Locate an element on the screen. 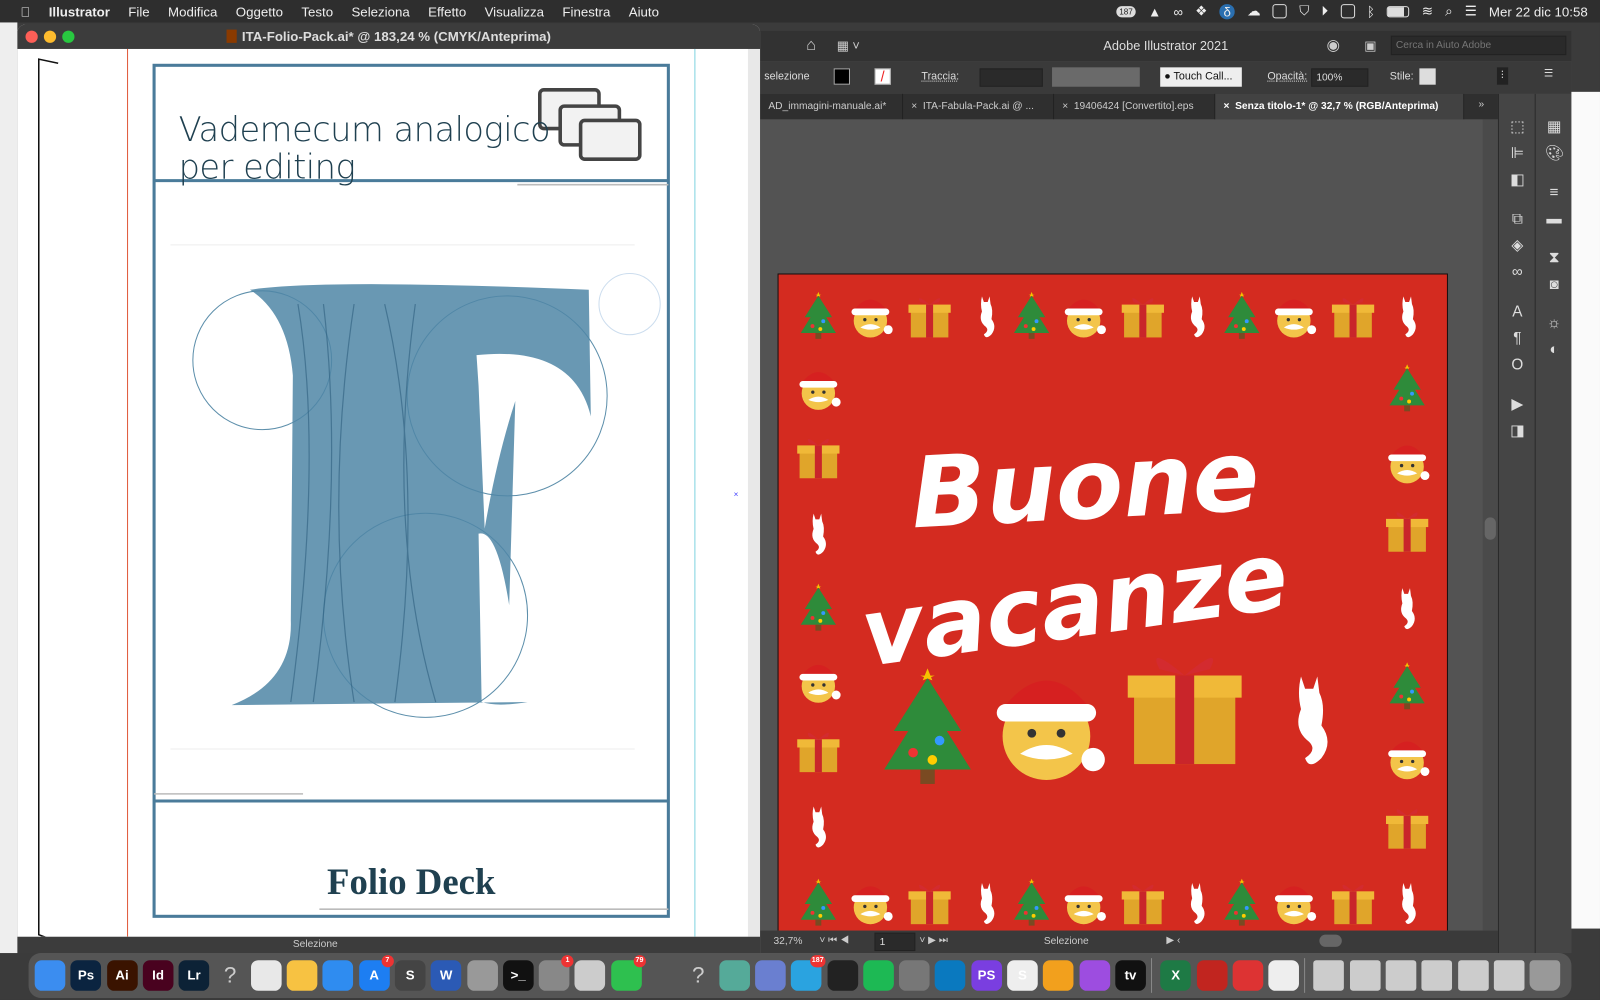 This screenshot has width=1600, height=1000. big-cat-icon is located at coordinates (1311, 719).